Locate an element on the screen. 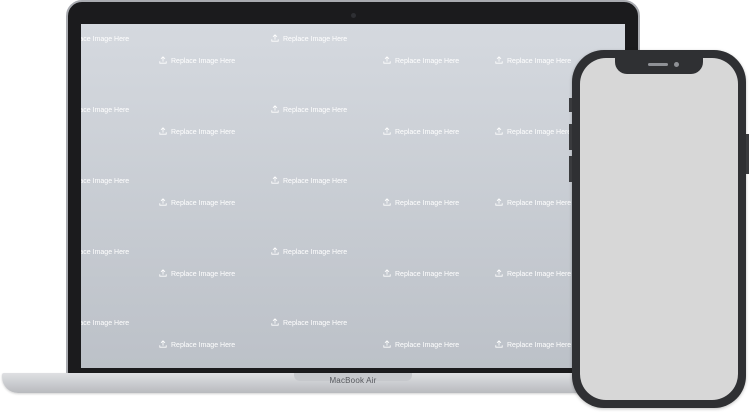  phone-volume-down-button is located at coordinates (570, 169).